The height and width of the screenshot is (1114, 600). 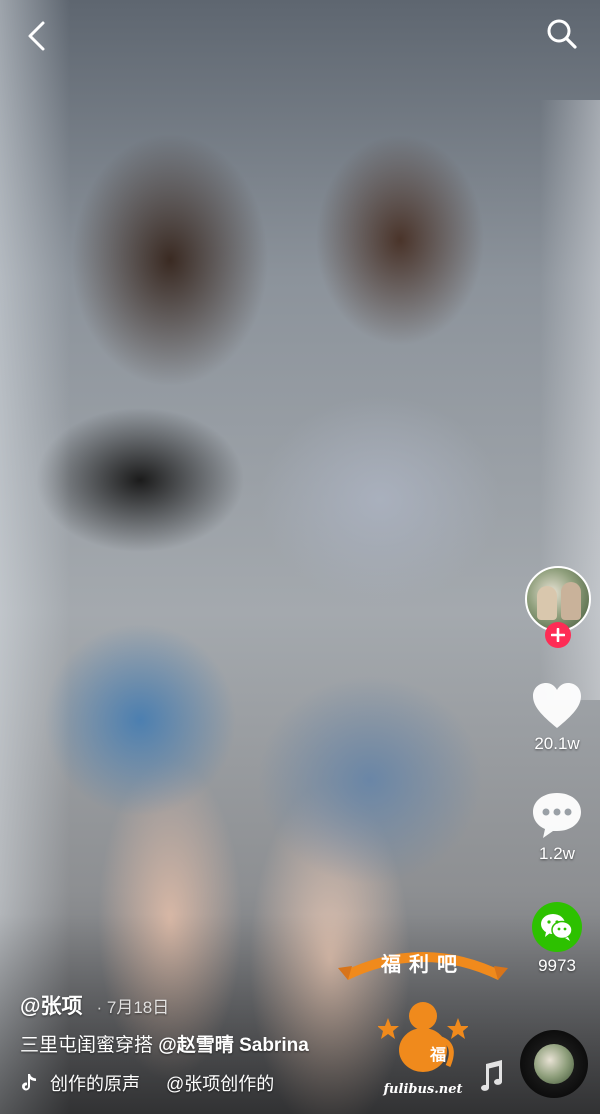 I want to click on like-count: 20.1w, so click(x=557, y=743).